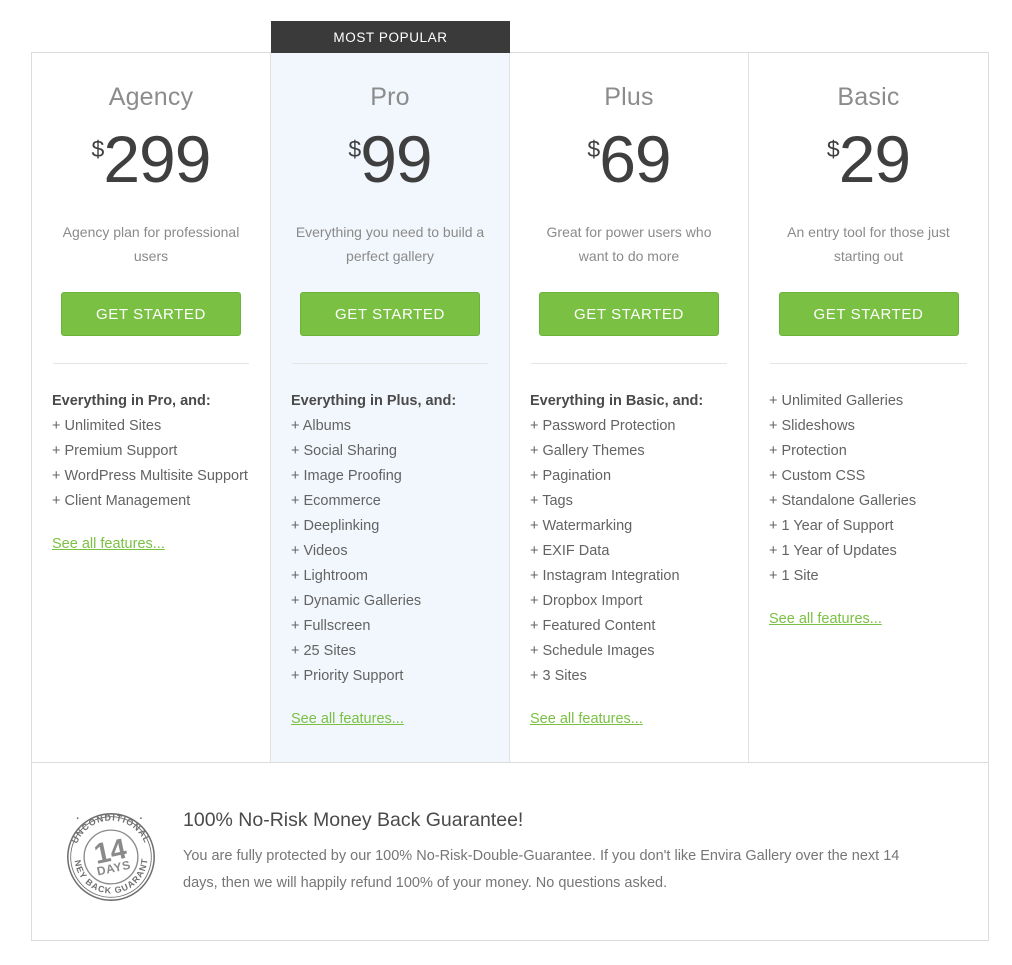  I want to click on feature-item: + Ecommerce, so click(336, 501).